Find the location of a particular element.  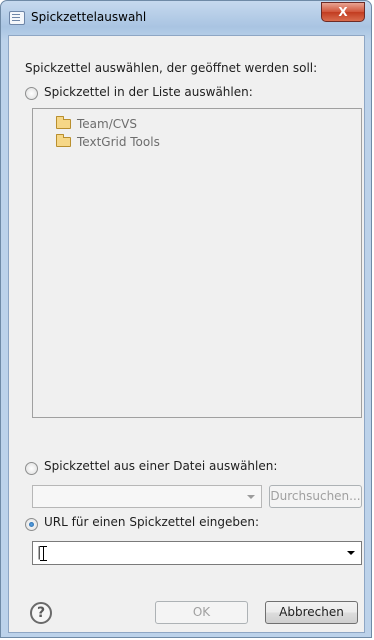

help-icon: ? is located at coordinates (41, 613).